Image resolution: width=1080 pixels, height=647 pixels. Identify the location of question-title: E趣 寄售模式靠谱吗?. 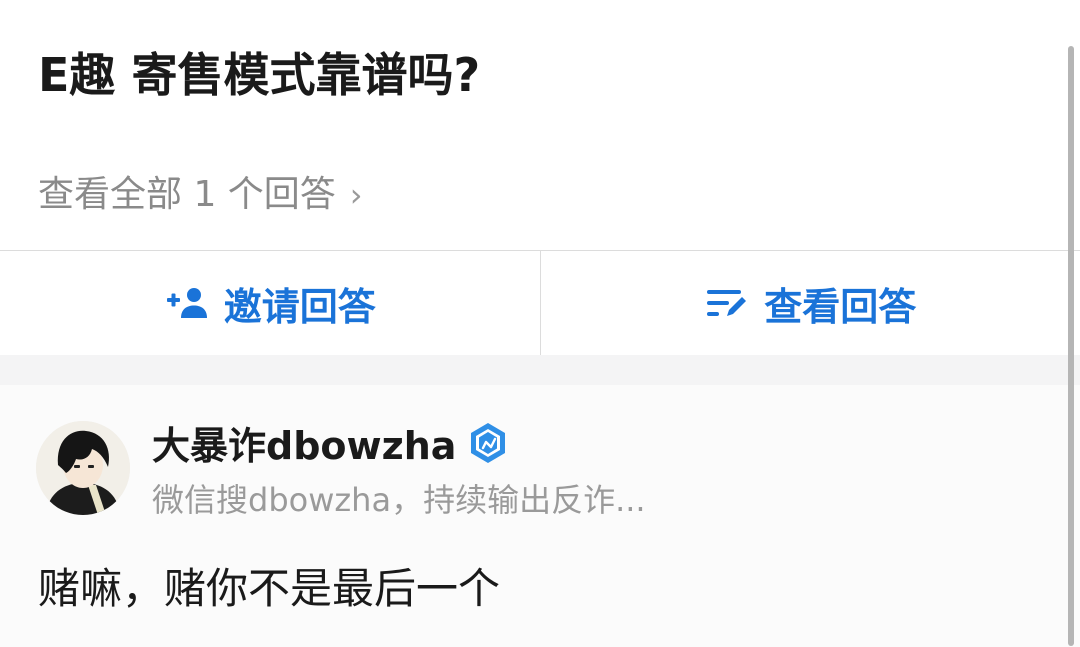
(259, 75).